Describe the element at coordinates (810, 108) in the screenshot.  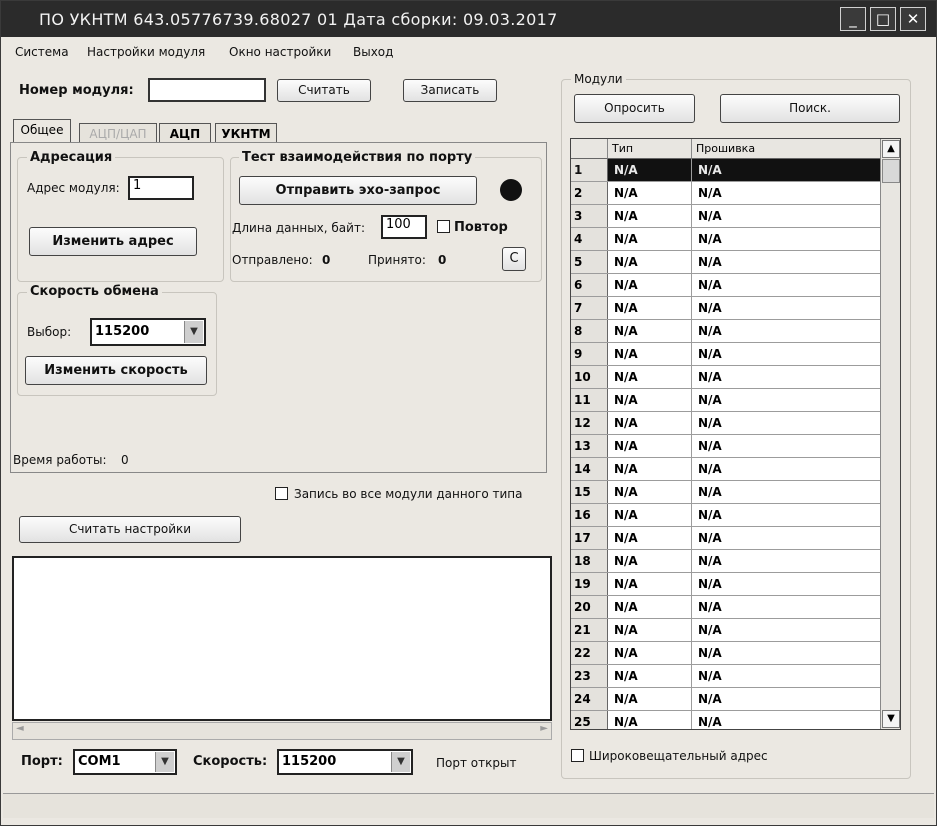
I see `search-button: Поиск.` at that location.